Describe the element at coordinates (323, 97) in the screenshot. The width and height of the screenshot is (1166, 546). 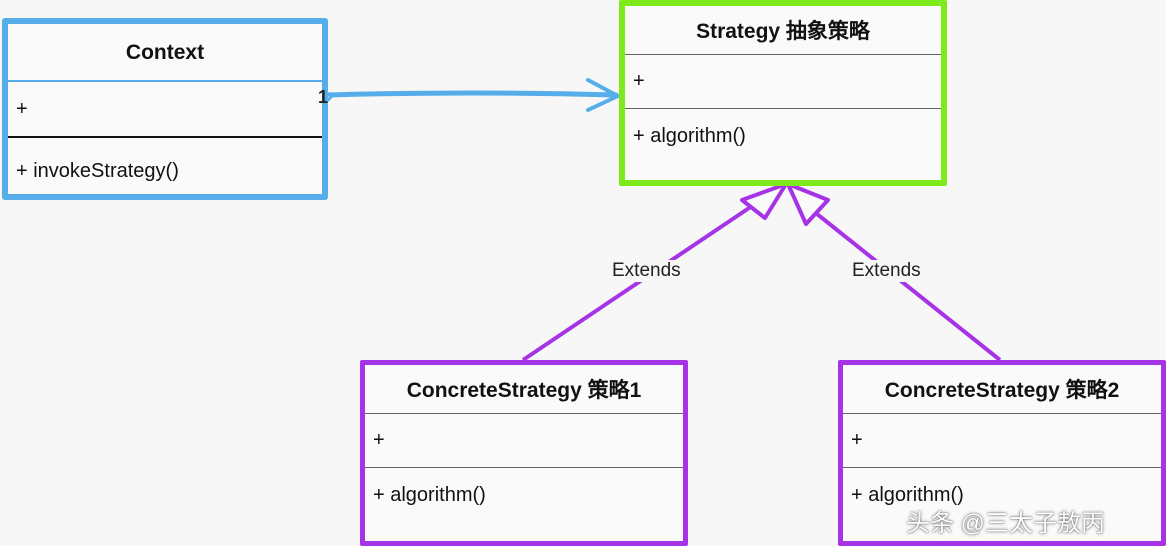
I see `multiplicity-label: 1` at that location.